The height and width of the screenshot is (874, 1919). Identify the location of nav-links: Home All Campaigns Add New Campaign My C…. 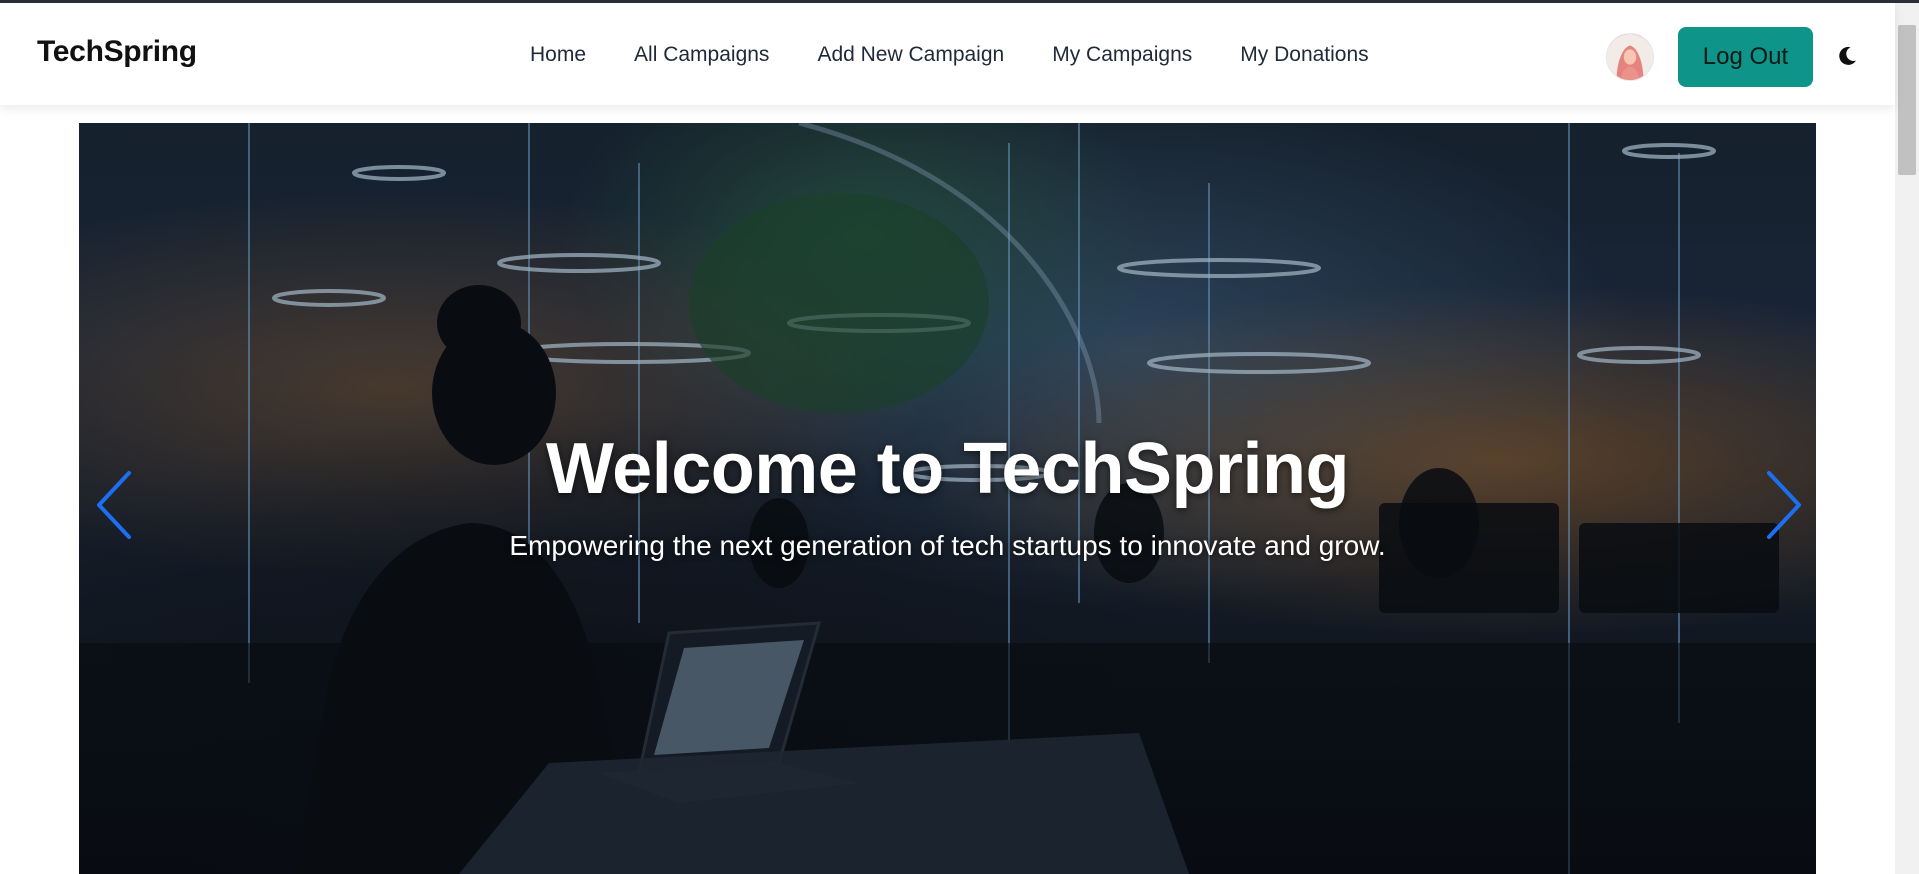
(949, 55).